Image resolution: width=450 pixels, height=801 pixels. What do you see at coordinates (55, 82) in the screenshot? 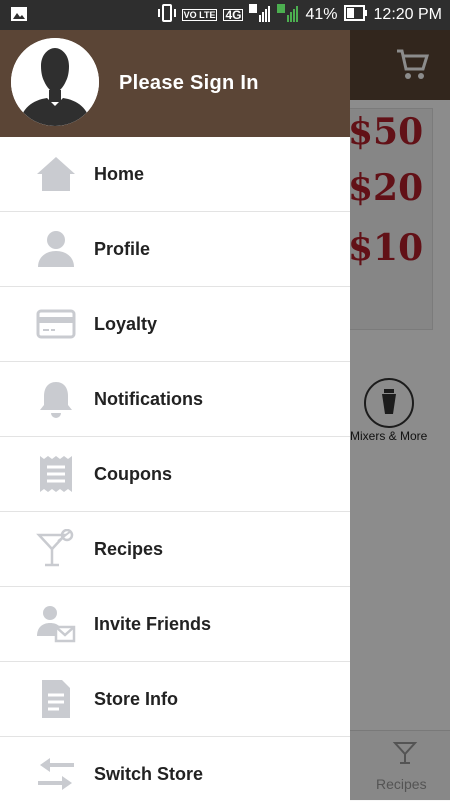
I see `avatar-placeholder-icon` at bounding box center [55, 82].